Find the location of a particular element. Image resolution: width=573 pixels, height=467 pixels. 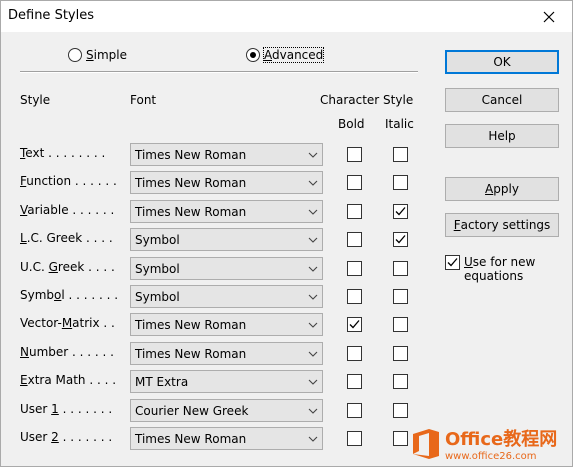

radio-simple-label: Simple is located at coordinates (106, 55).